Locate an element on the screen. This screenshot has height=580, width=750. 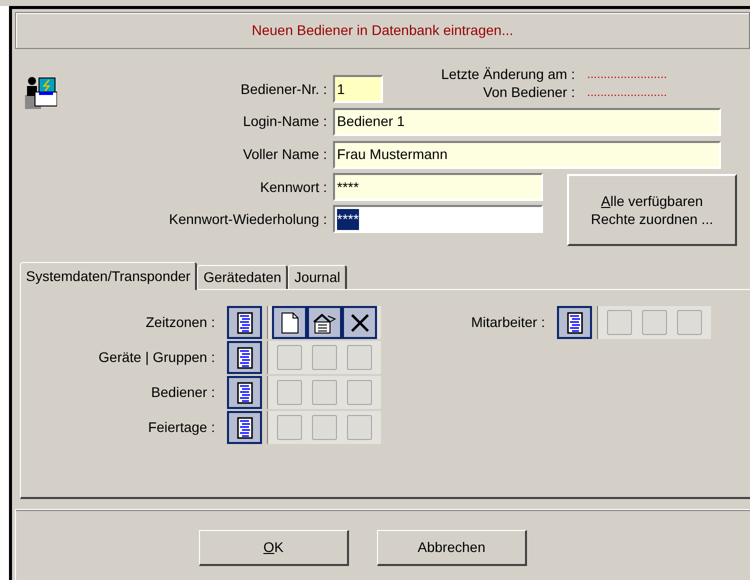
field-label: Bediener-Nr. : is located at coordinates (284, 89).